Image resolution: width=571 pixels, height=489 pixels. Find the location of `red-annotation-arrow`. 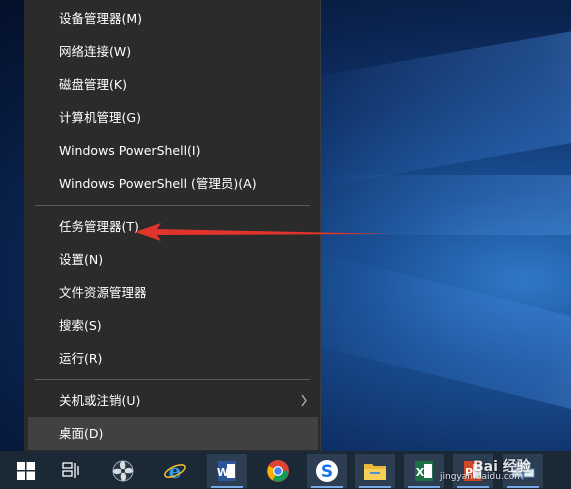

red-annotation-arrow is located at coordinates (264, 232).